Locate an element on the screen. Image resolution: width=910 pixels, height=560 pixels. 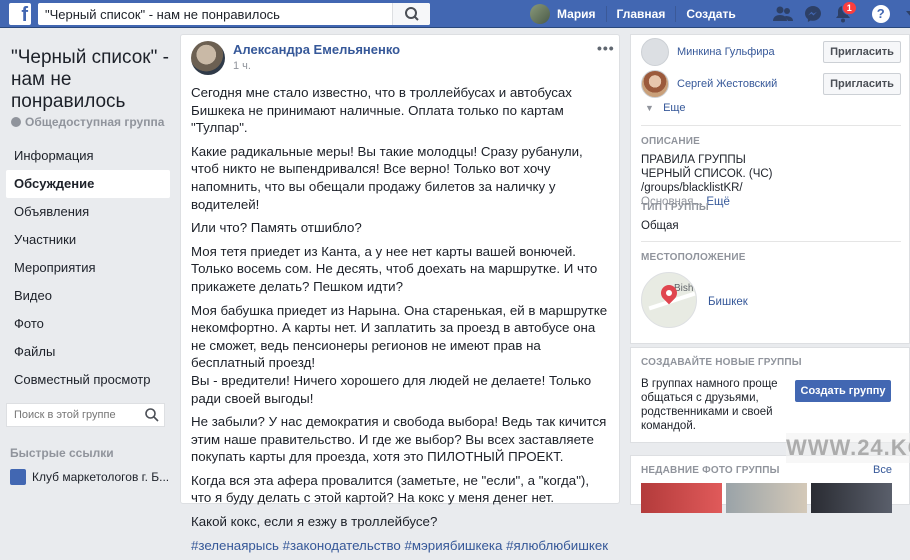
photo-strip is located at coordinates (766, 498).